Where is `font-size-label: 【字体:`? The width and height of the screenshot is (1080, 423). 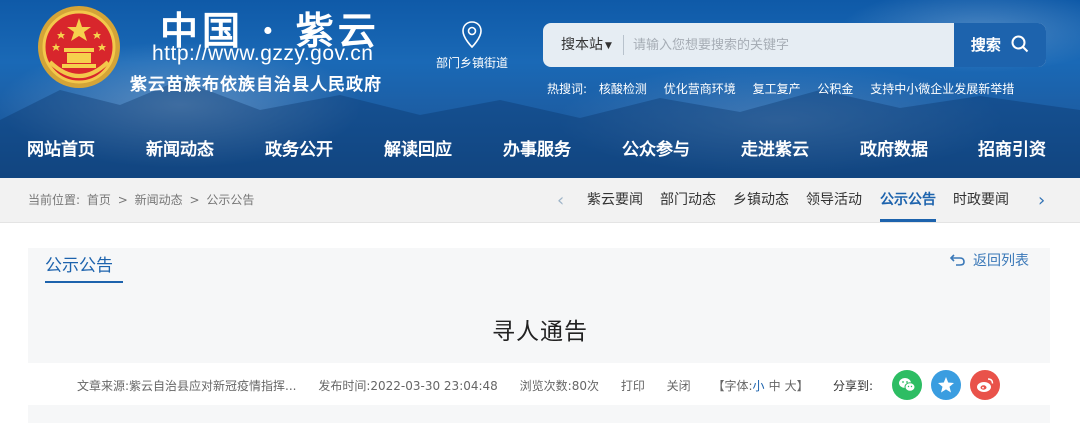
font-size-label: 【字体: is located at coordinates (732, 386).